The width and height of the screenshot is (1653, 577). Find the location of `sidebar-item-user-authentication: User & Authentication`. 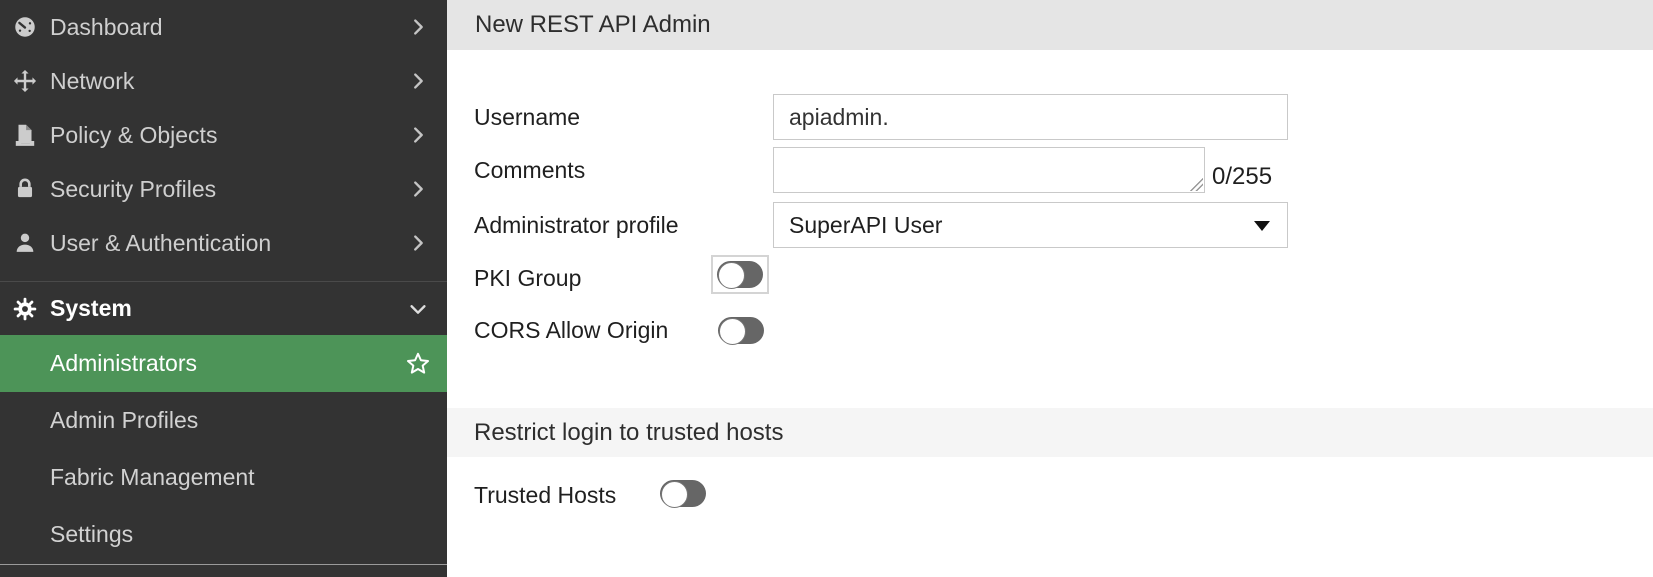

sidebar-item-user-authentication: User & Authentication is located at coordinates (223, 243).